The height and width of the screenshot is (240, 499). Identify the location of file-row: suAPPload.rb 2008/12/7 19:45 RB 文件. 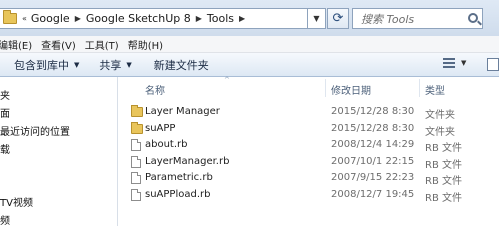
(308, 195).